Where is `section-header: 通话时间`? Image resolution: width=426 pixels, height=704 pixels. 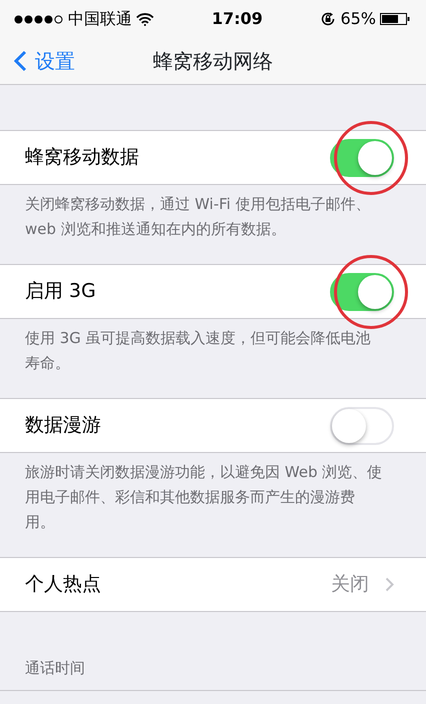
section-header: 通话时间 is located at coordinates (213, 651).